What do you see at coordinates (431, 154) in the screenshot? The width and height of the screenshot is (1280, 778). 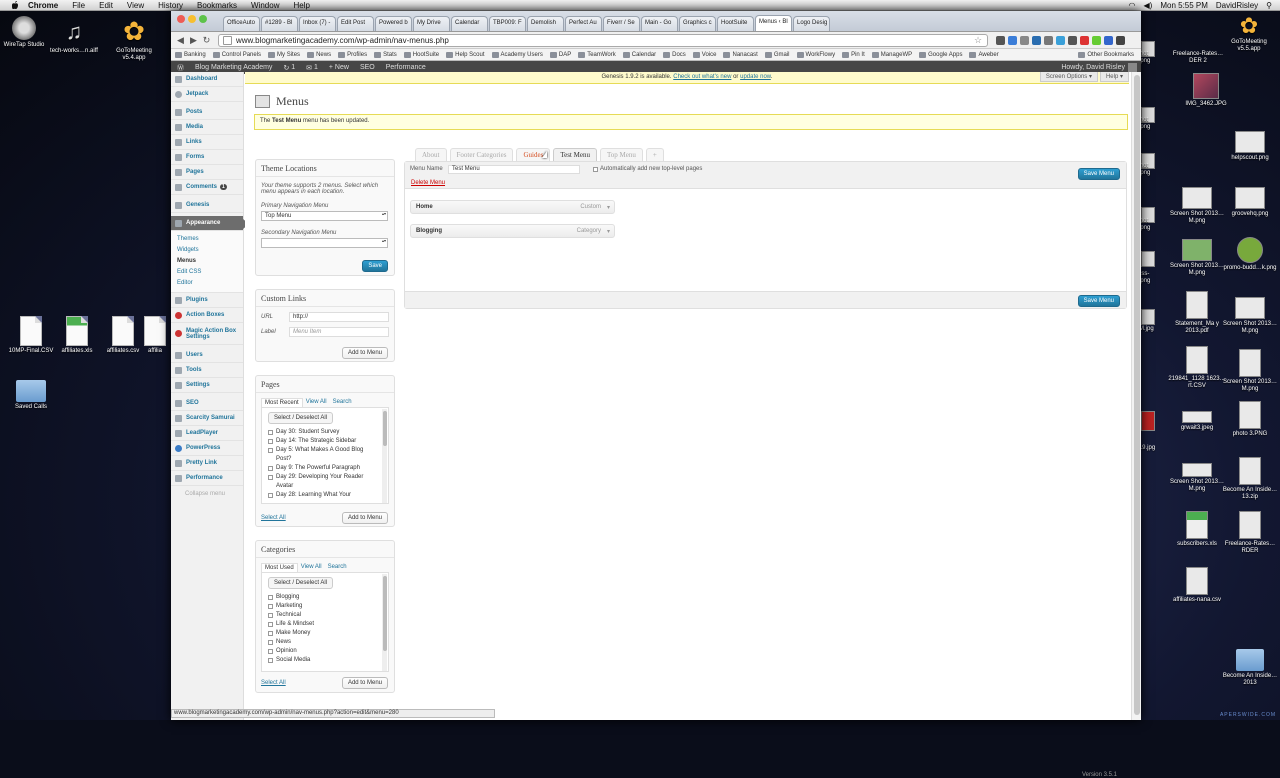 I see `tab-menu-about: About` at bounding box center [431, 154].